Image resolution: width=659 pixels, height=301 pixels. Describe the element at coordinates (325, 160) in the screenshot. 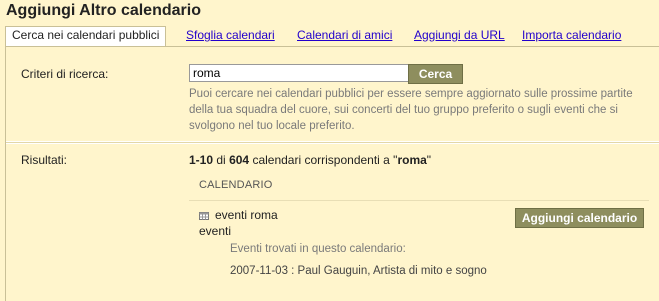

I see `results-text: calendari corrispondenti a "` at that location.